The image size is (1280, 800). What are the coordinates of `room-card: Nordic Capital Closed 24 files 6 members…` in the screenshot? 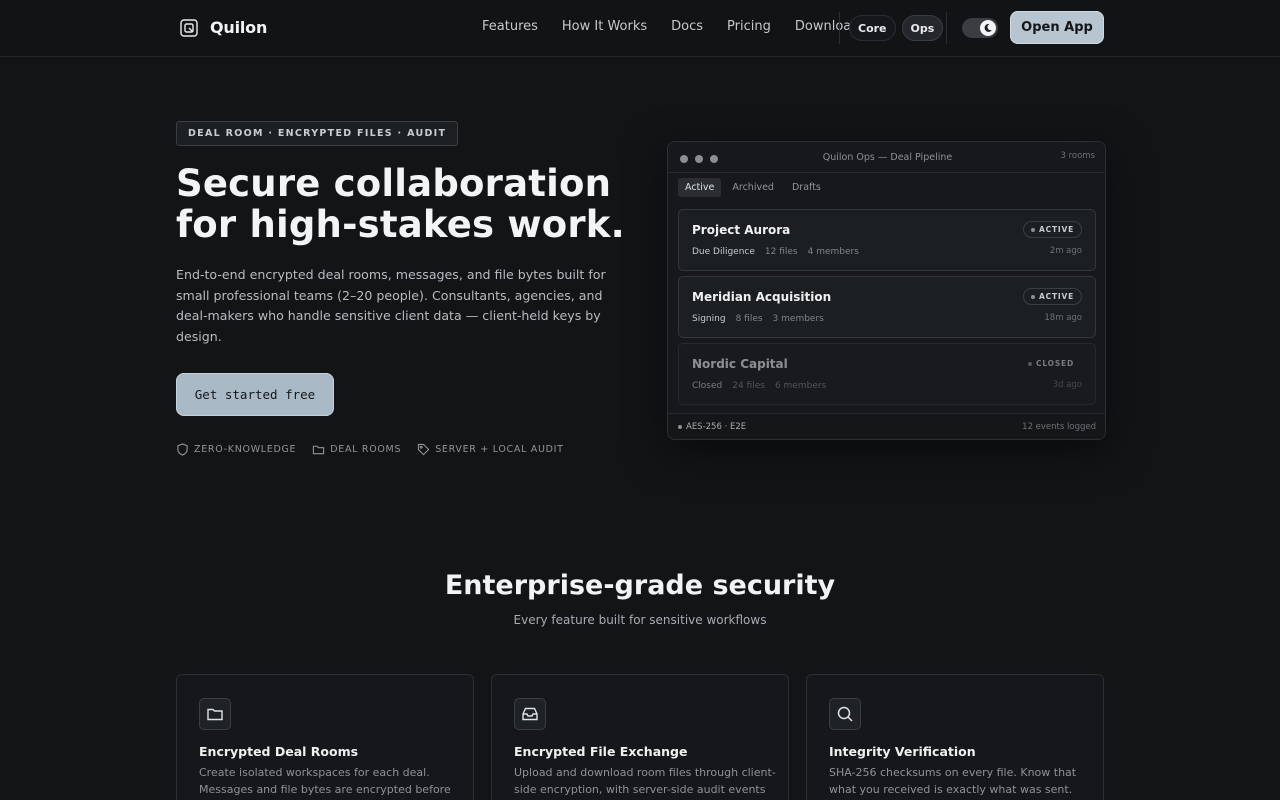 It's located at (887, 374).